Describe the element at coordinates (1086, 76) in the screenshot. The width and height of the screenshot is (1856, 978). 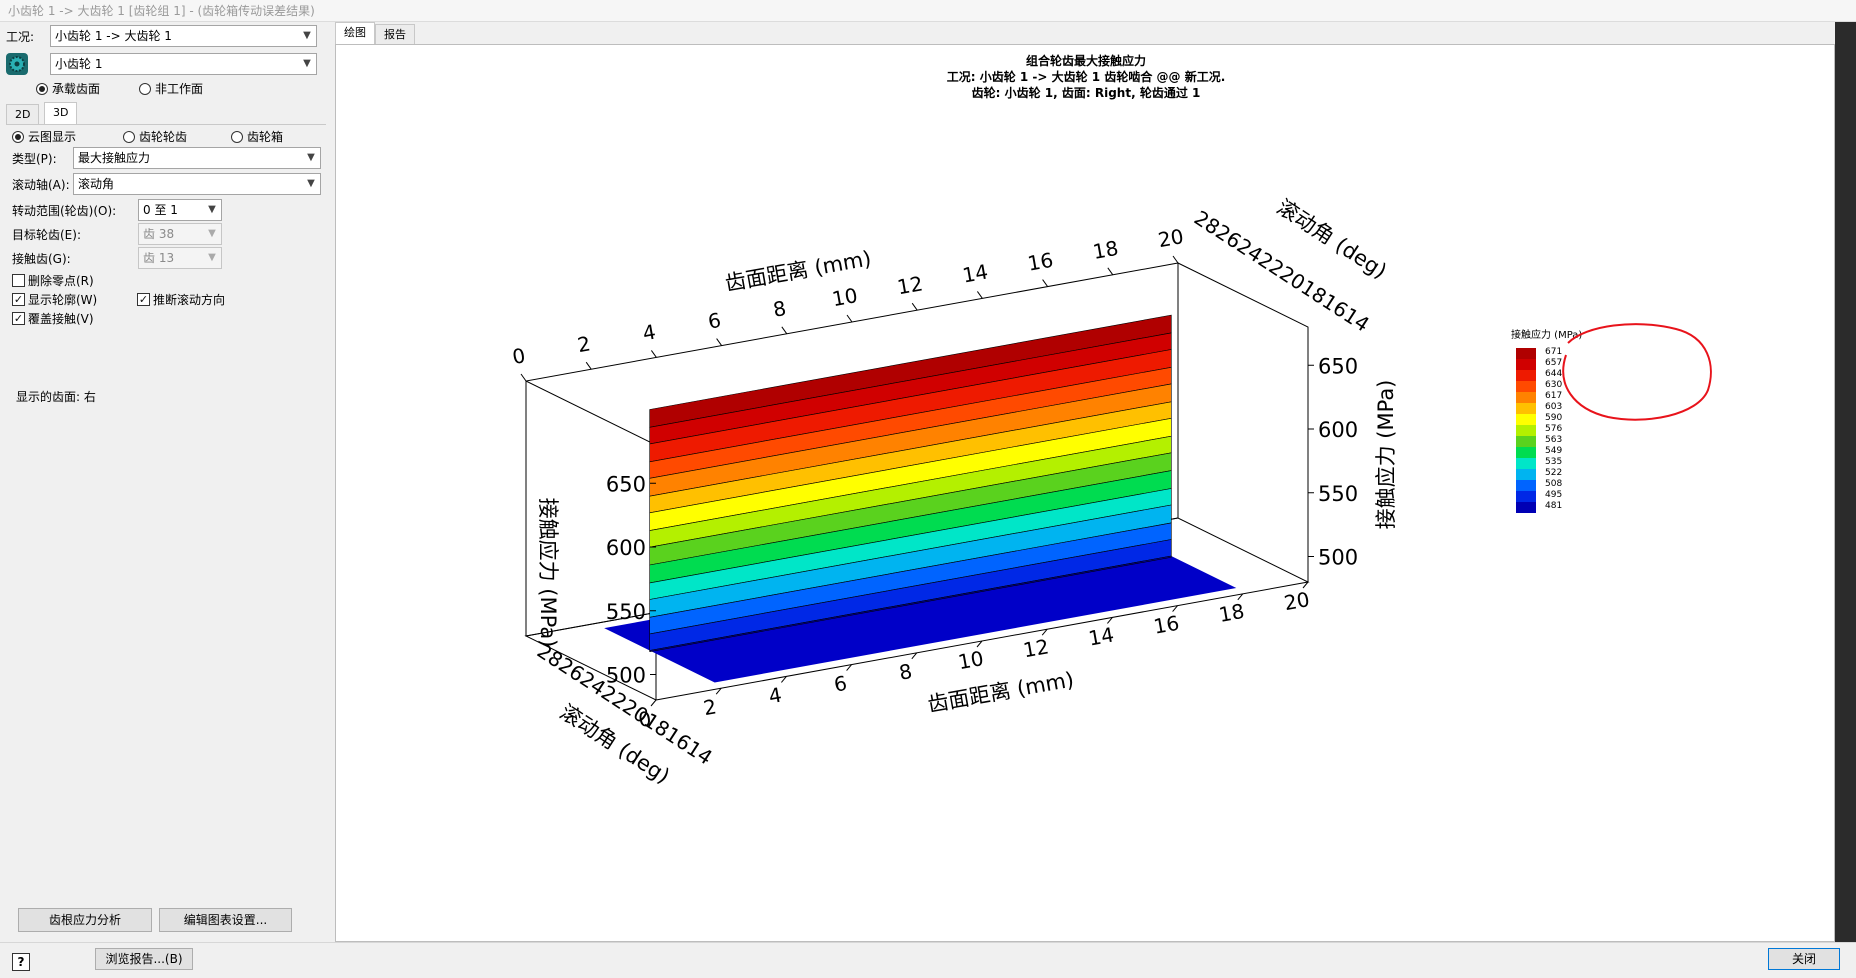
I see `chart-subtitle-1: 工况: 小齿轮 1 -> 大齿轮 1 齿轮啮合 @@ 新工况.` at that location.